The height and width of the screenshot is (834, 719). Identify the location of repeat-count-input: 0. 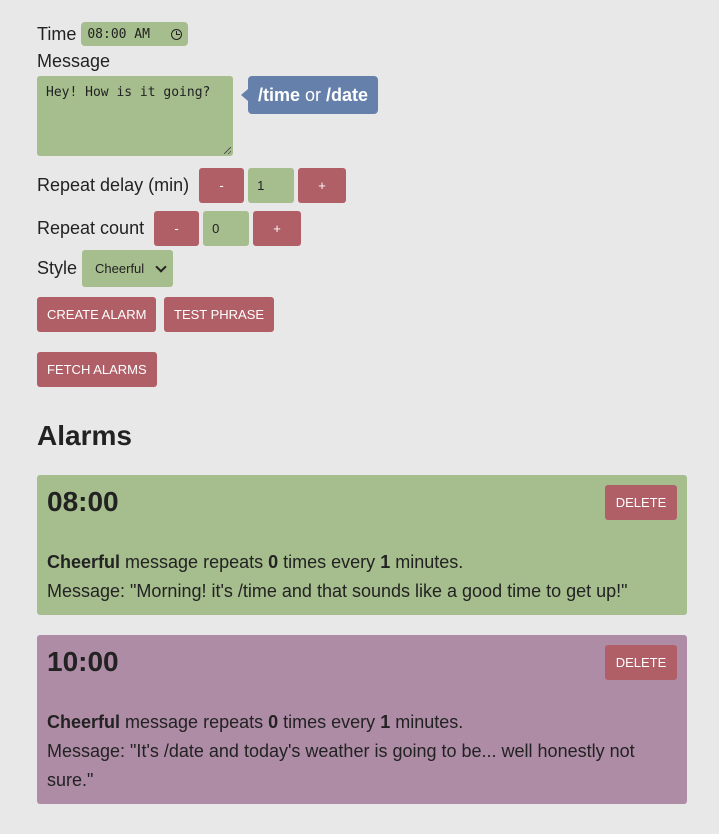
(226, 228).